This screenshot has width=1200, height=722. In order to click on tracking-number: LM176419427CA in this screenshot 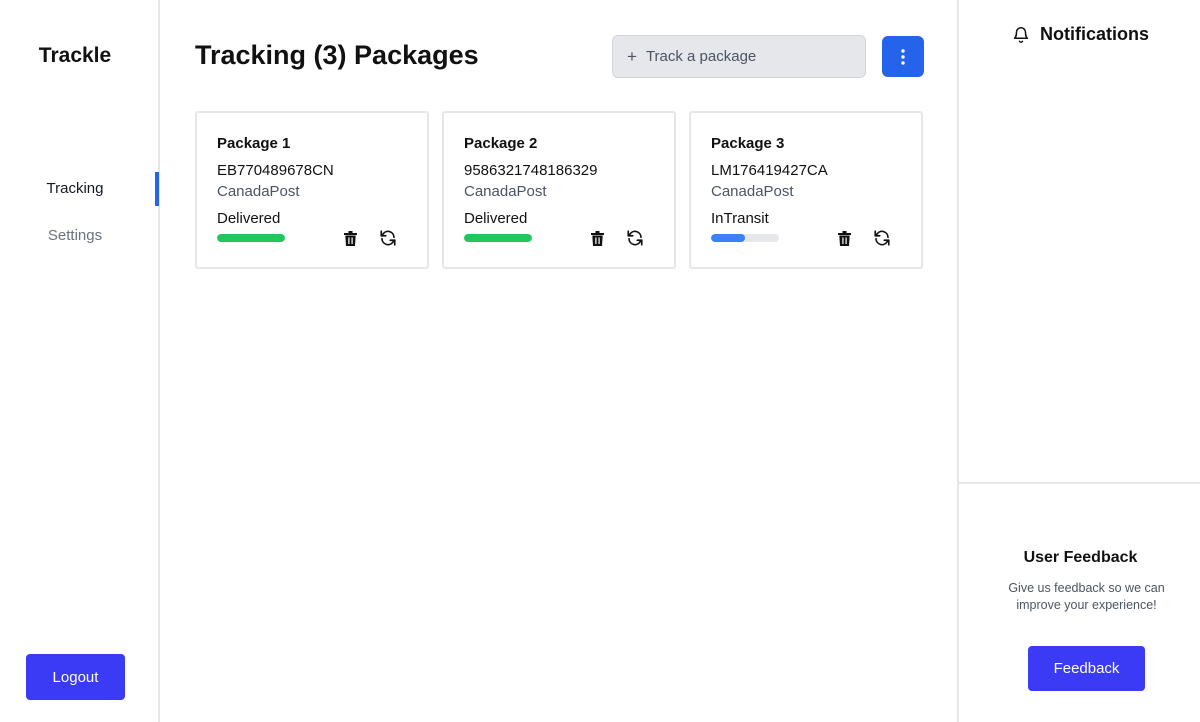, I will do `click(769, 170)`.